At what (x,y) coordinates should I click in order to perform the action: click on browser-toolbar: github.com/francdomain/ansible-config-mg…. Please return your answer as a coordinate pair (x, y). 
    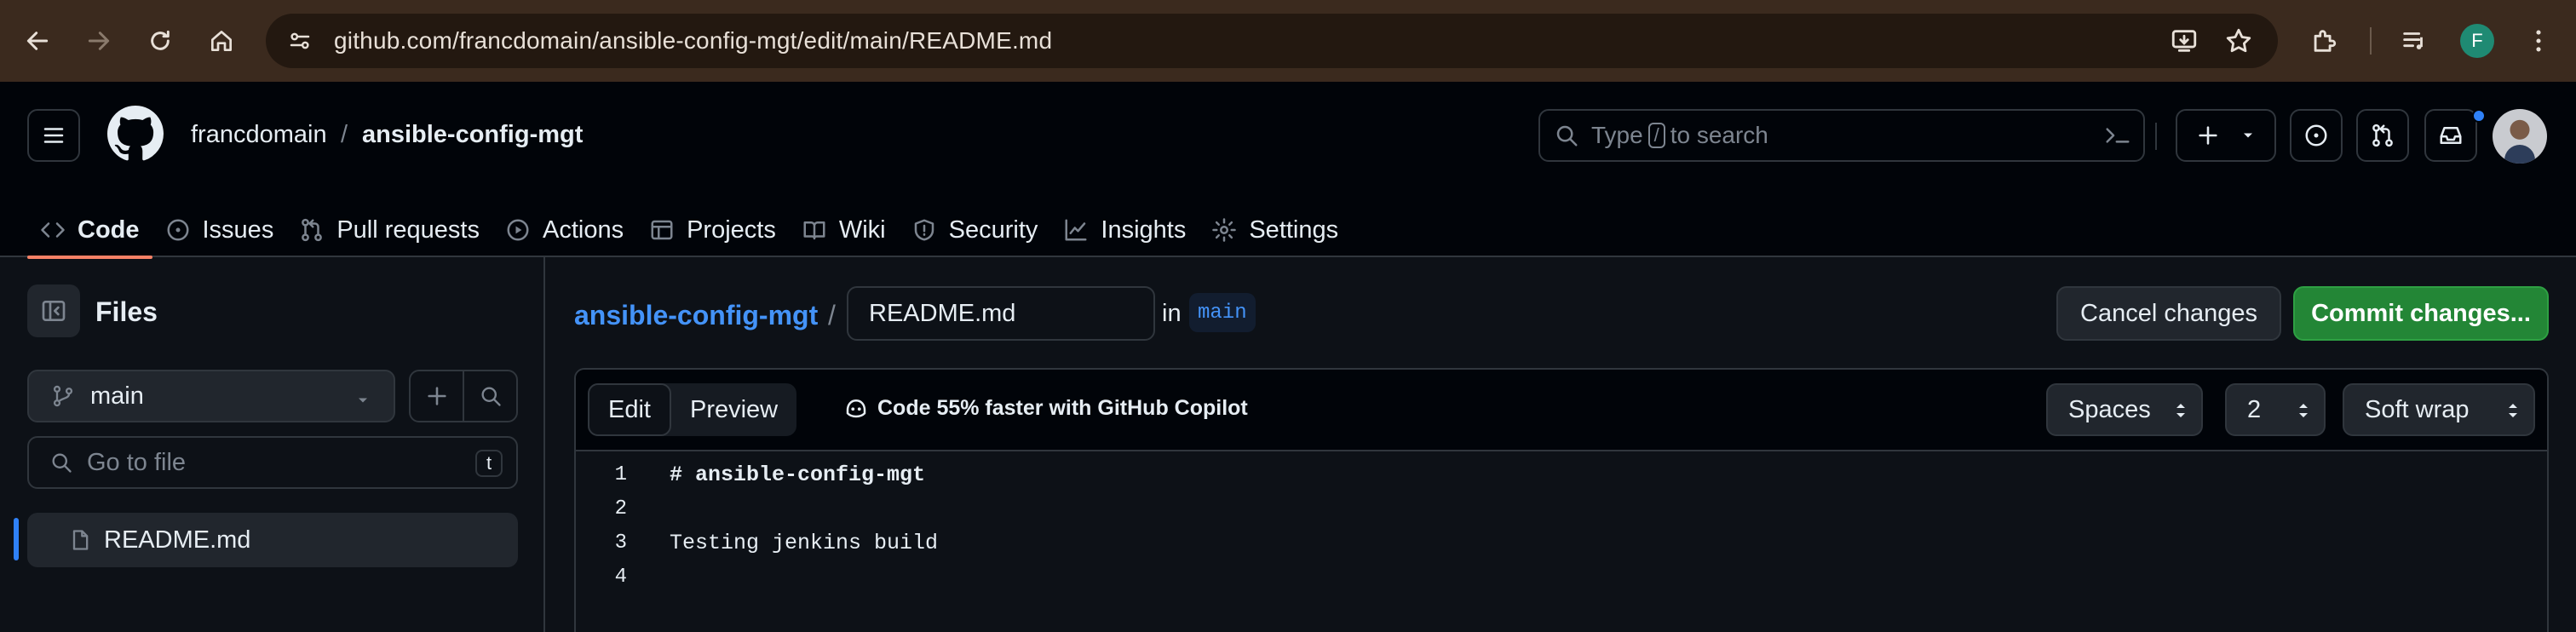
    Looking at the image, I should click on (1288, 41).